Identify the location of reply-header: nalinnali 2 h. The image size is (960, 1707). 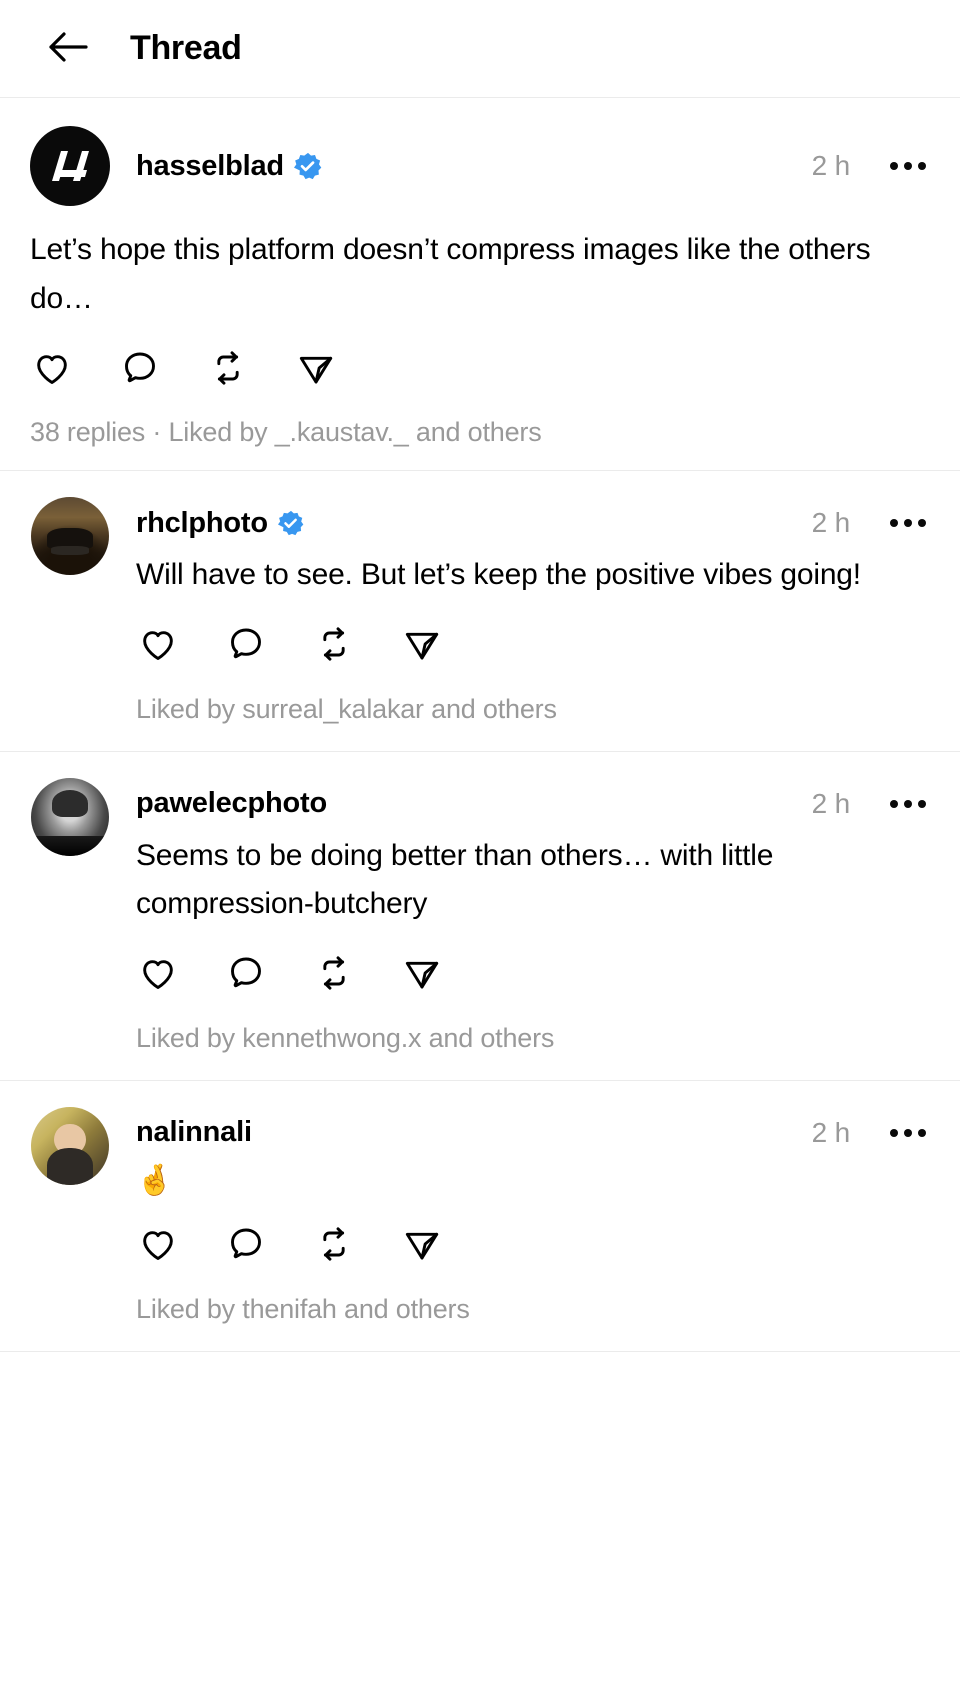
(533, 1133).